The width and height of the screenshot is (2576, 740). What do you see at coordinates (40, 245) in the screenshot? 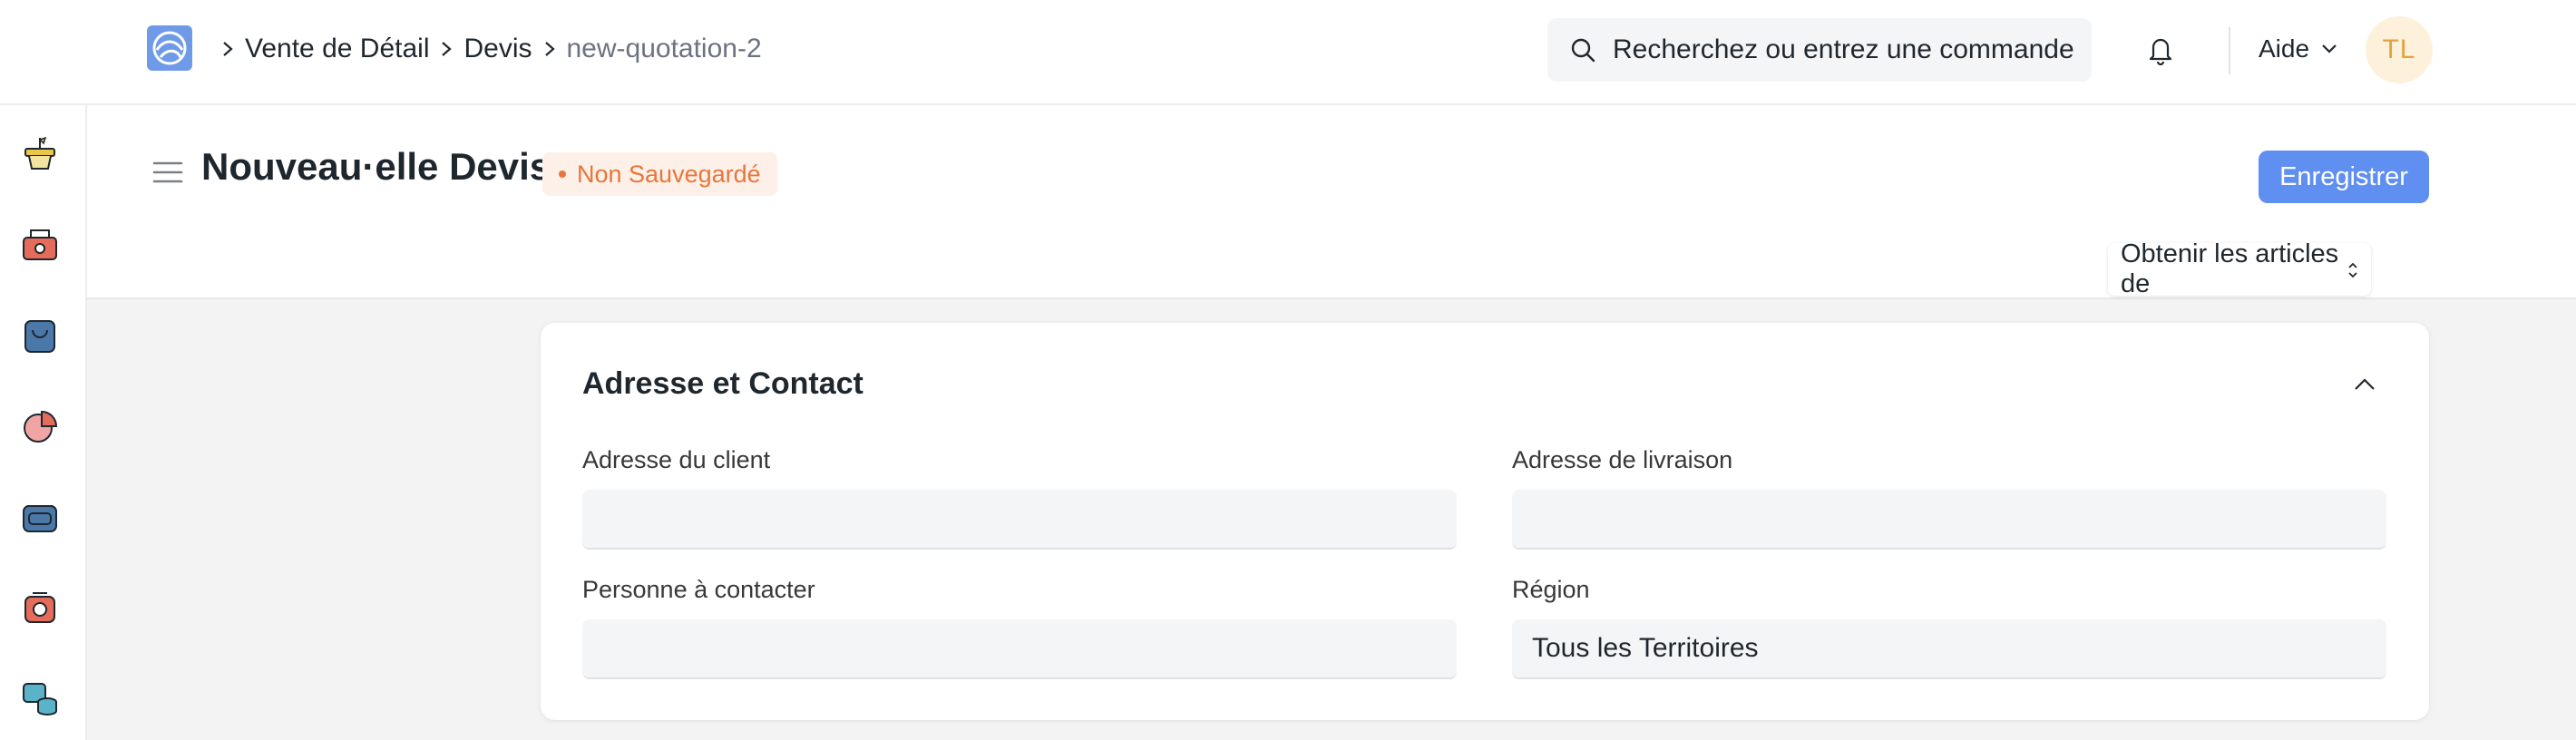
I see `pos-icon` at bounding box center [40, 245].